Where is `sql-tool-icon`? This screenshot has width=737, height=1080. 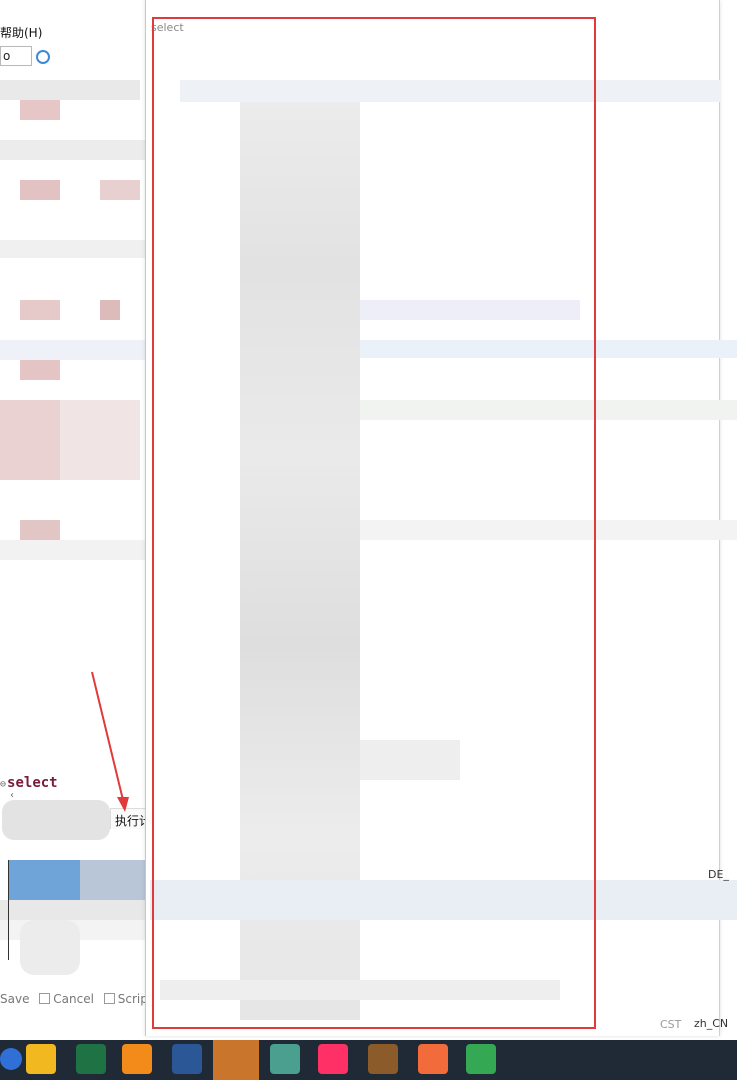
sql-tool-icon is located at coordinates (235, 1059).